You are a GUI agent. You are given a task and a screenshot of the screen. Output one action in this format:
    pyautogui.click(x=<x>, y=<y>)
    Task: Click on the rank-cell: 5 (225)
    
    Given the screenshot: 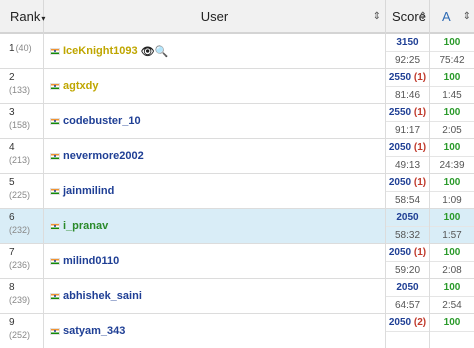 What is the action you would take?
    pyautogui.click(x=22, y=191)
    